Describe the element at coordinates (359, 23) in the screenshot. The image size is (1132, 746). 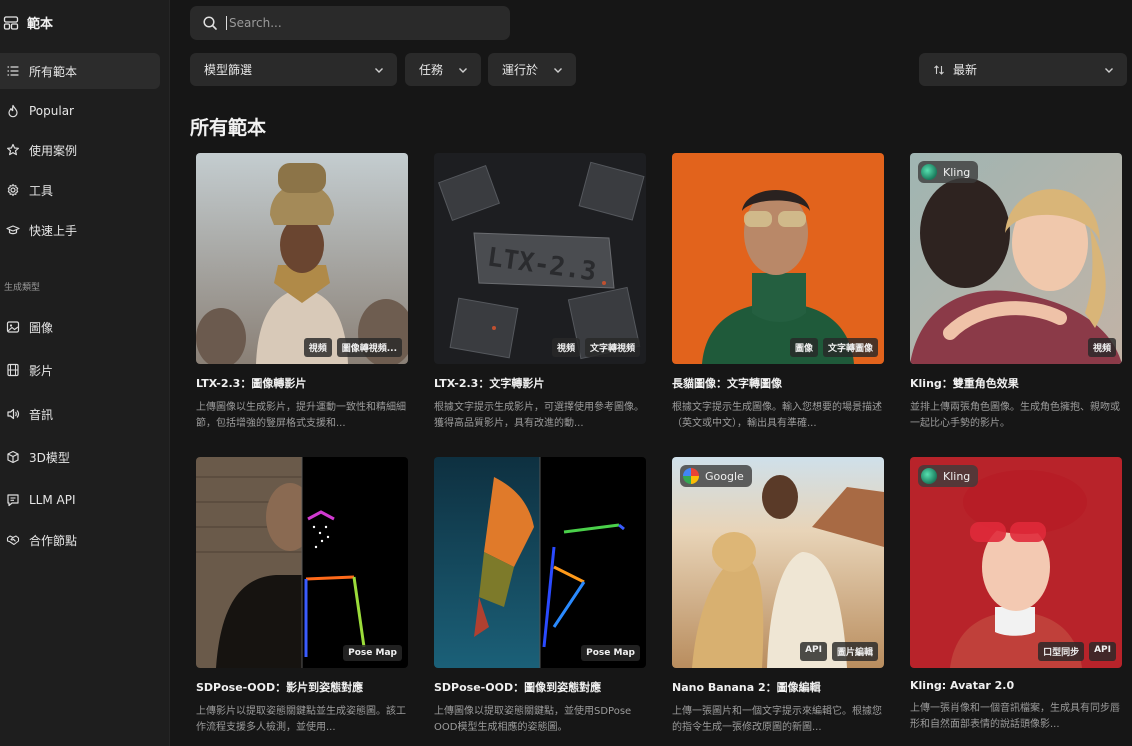
I see `search-input` at that location.